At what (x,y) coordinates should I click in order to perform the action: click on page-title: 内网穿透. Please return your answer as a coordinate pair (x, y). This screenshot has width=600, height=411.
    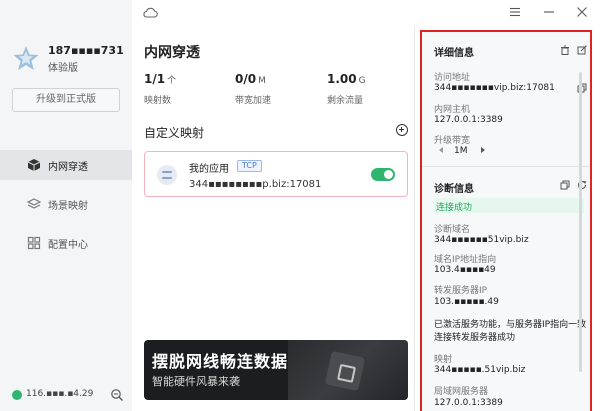
    Looking at the image, I should click on (172, 53).